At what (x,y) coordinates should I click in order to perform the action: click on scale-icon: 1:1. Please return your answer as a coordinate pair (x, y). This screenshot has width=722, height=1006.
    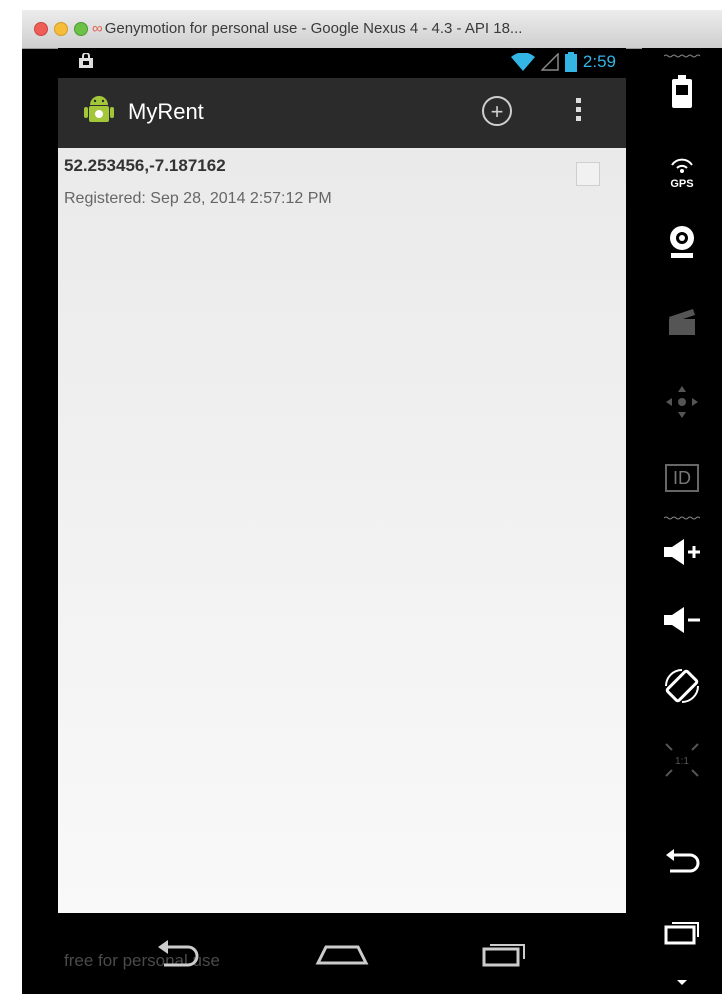
    Looking at the image, I should click on (682, 760).